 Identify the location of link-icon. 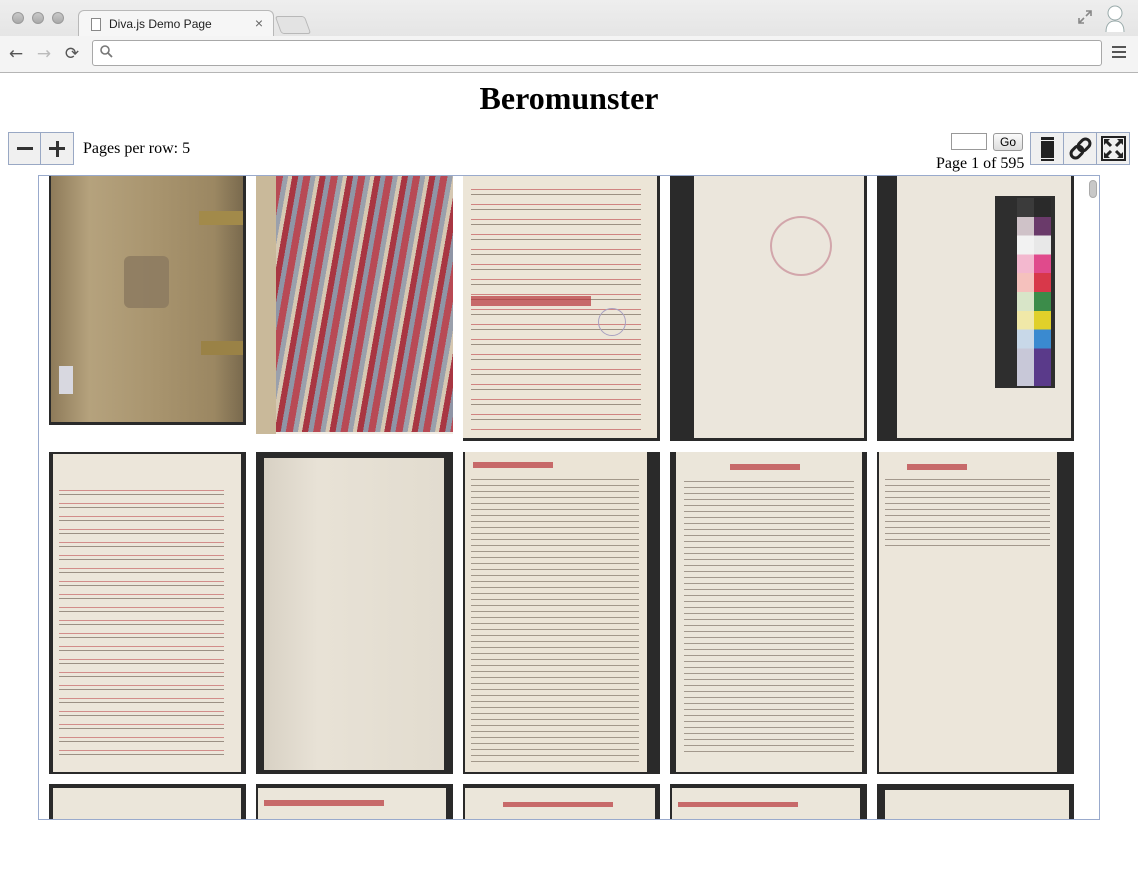
(1080, 148).